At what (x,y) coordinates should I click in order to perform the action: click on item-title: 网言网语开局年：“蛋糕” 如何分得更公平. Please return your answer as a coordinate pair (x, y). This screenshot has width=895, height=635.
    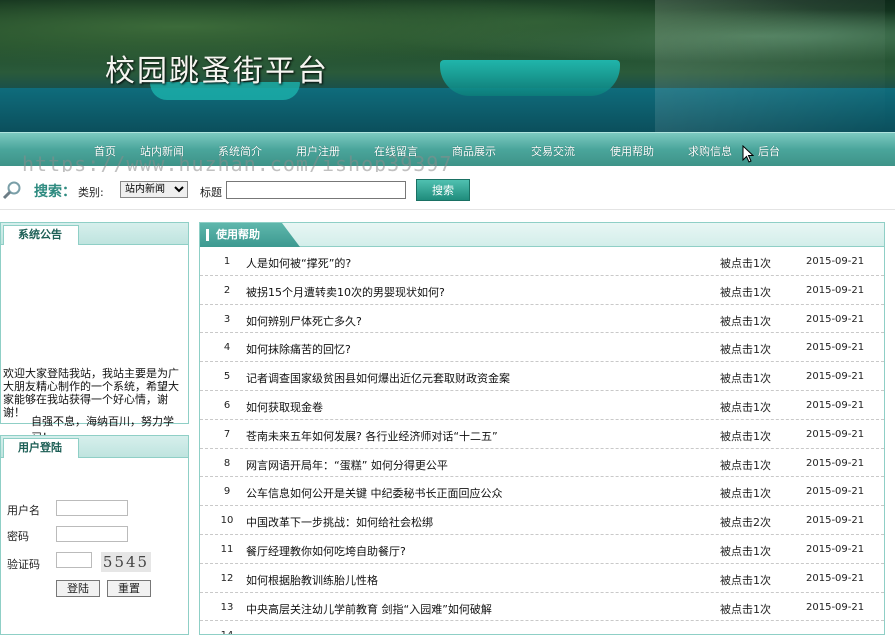
    Looking at the image, I should click on (347, 465).